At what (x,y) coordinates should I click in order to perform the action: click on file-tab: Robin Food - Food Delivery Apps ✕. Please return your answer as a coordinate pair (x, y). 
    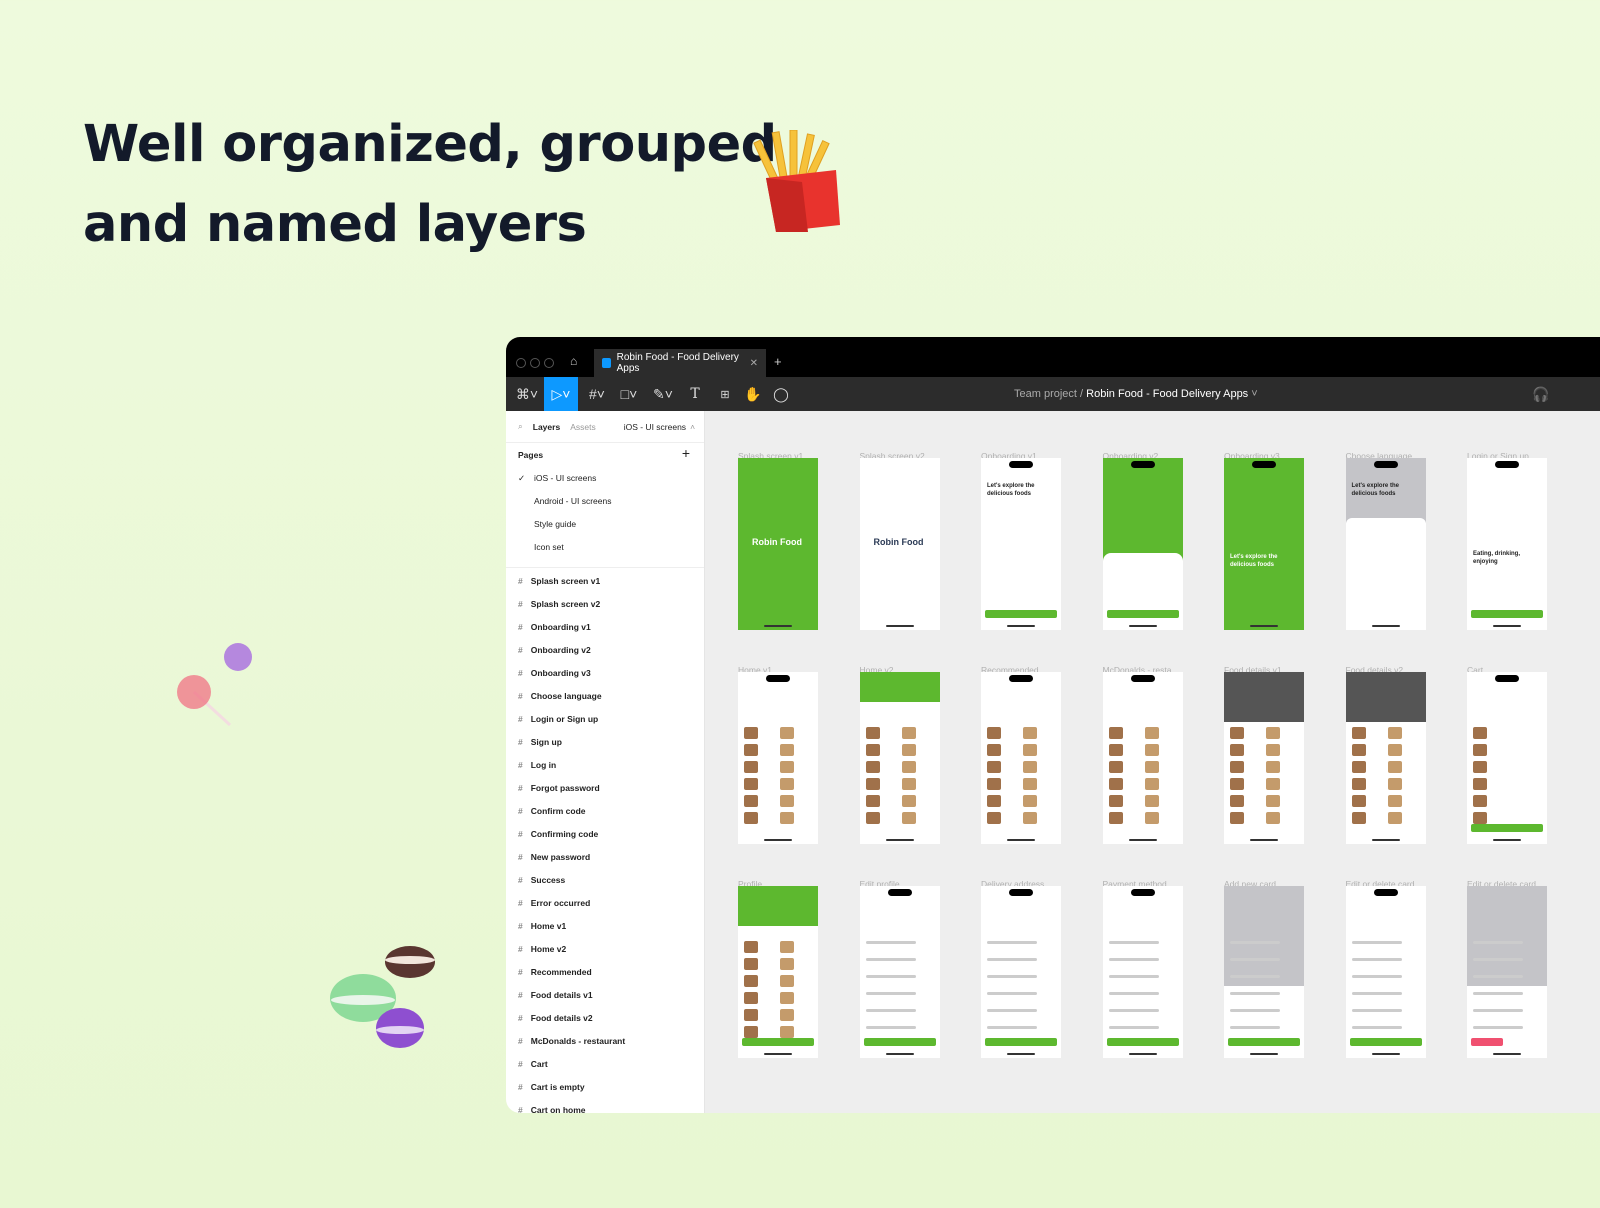
    Looking at the image, I should click on (680, 363).